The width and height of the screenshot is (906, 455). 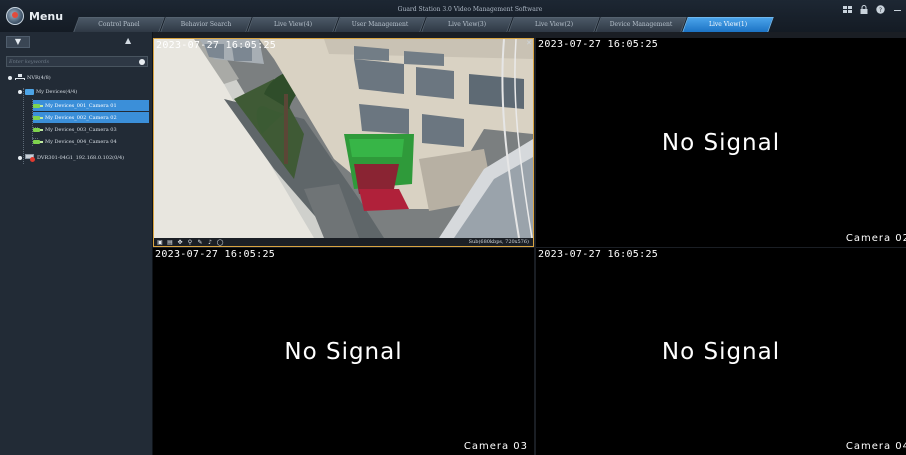 I want to click on pin-button: ▼, so click(x=18, y=42).